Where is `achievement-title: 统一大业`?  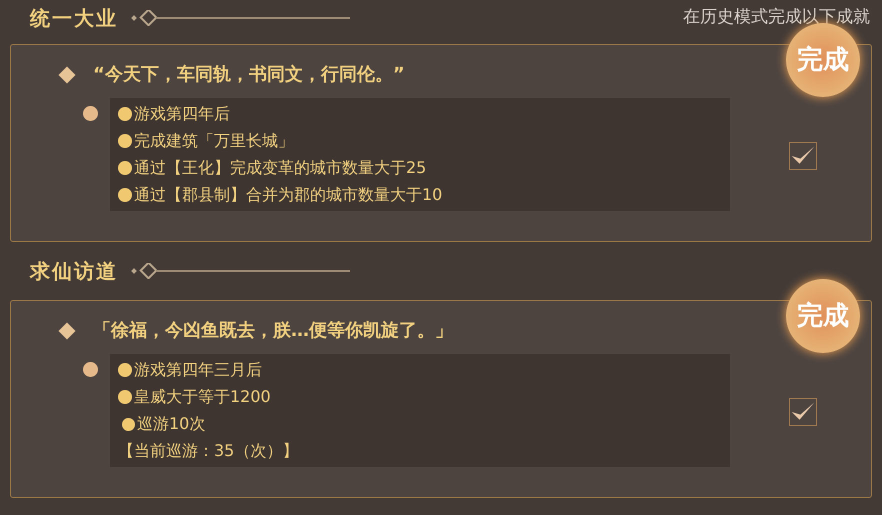
achievement-title: 统一大业 is located at coordinates (74, 18).